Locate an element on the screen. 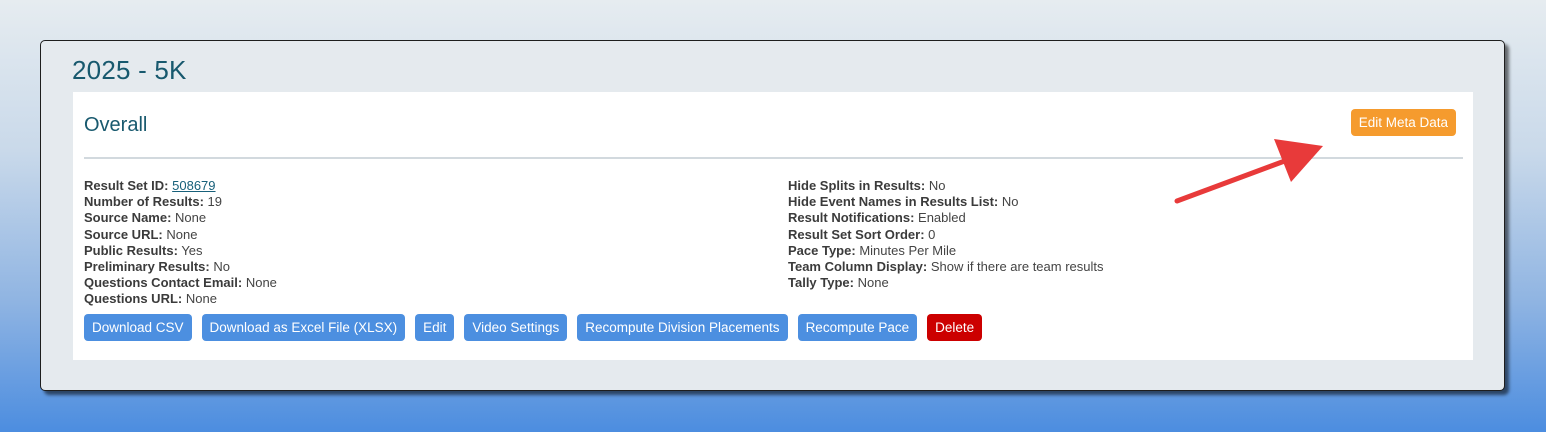 The width and height of the screenshot is (1546, 432). download-xlsx-button: Download as Excel File (XLSX) is located at coordinates (303, 327).